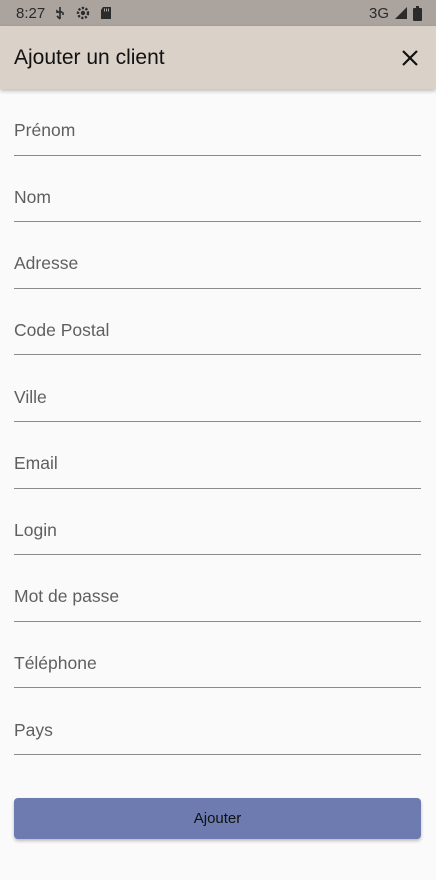 The width and height of the screenshot is (436, 880). I want to click on password-field, so click(217, 588).